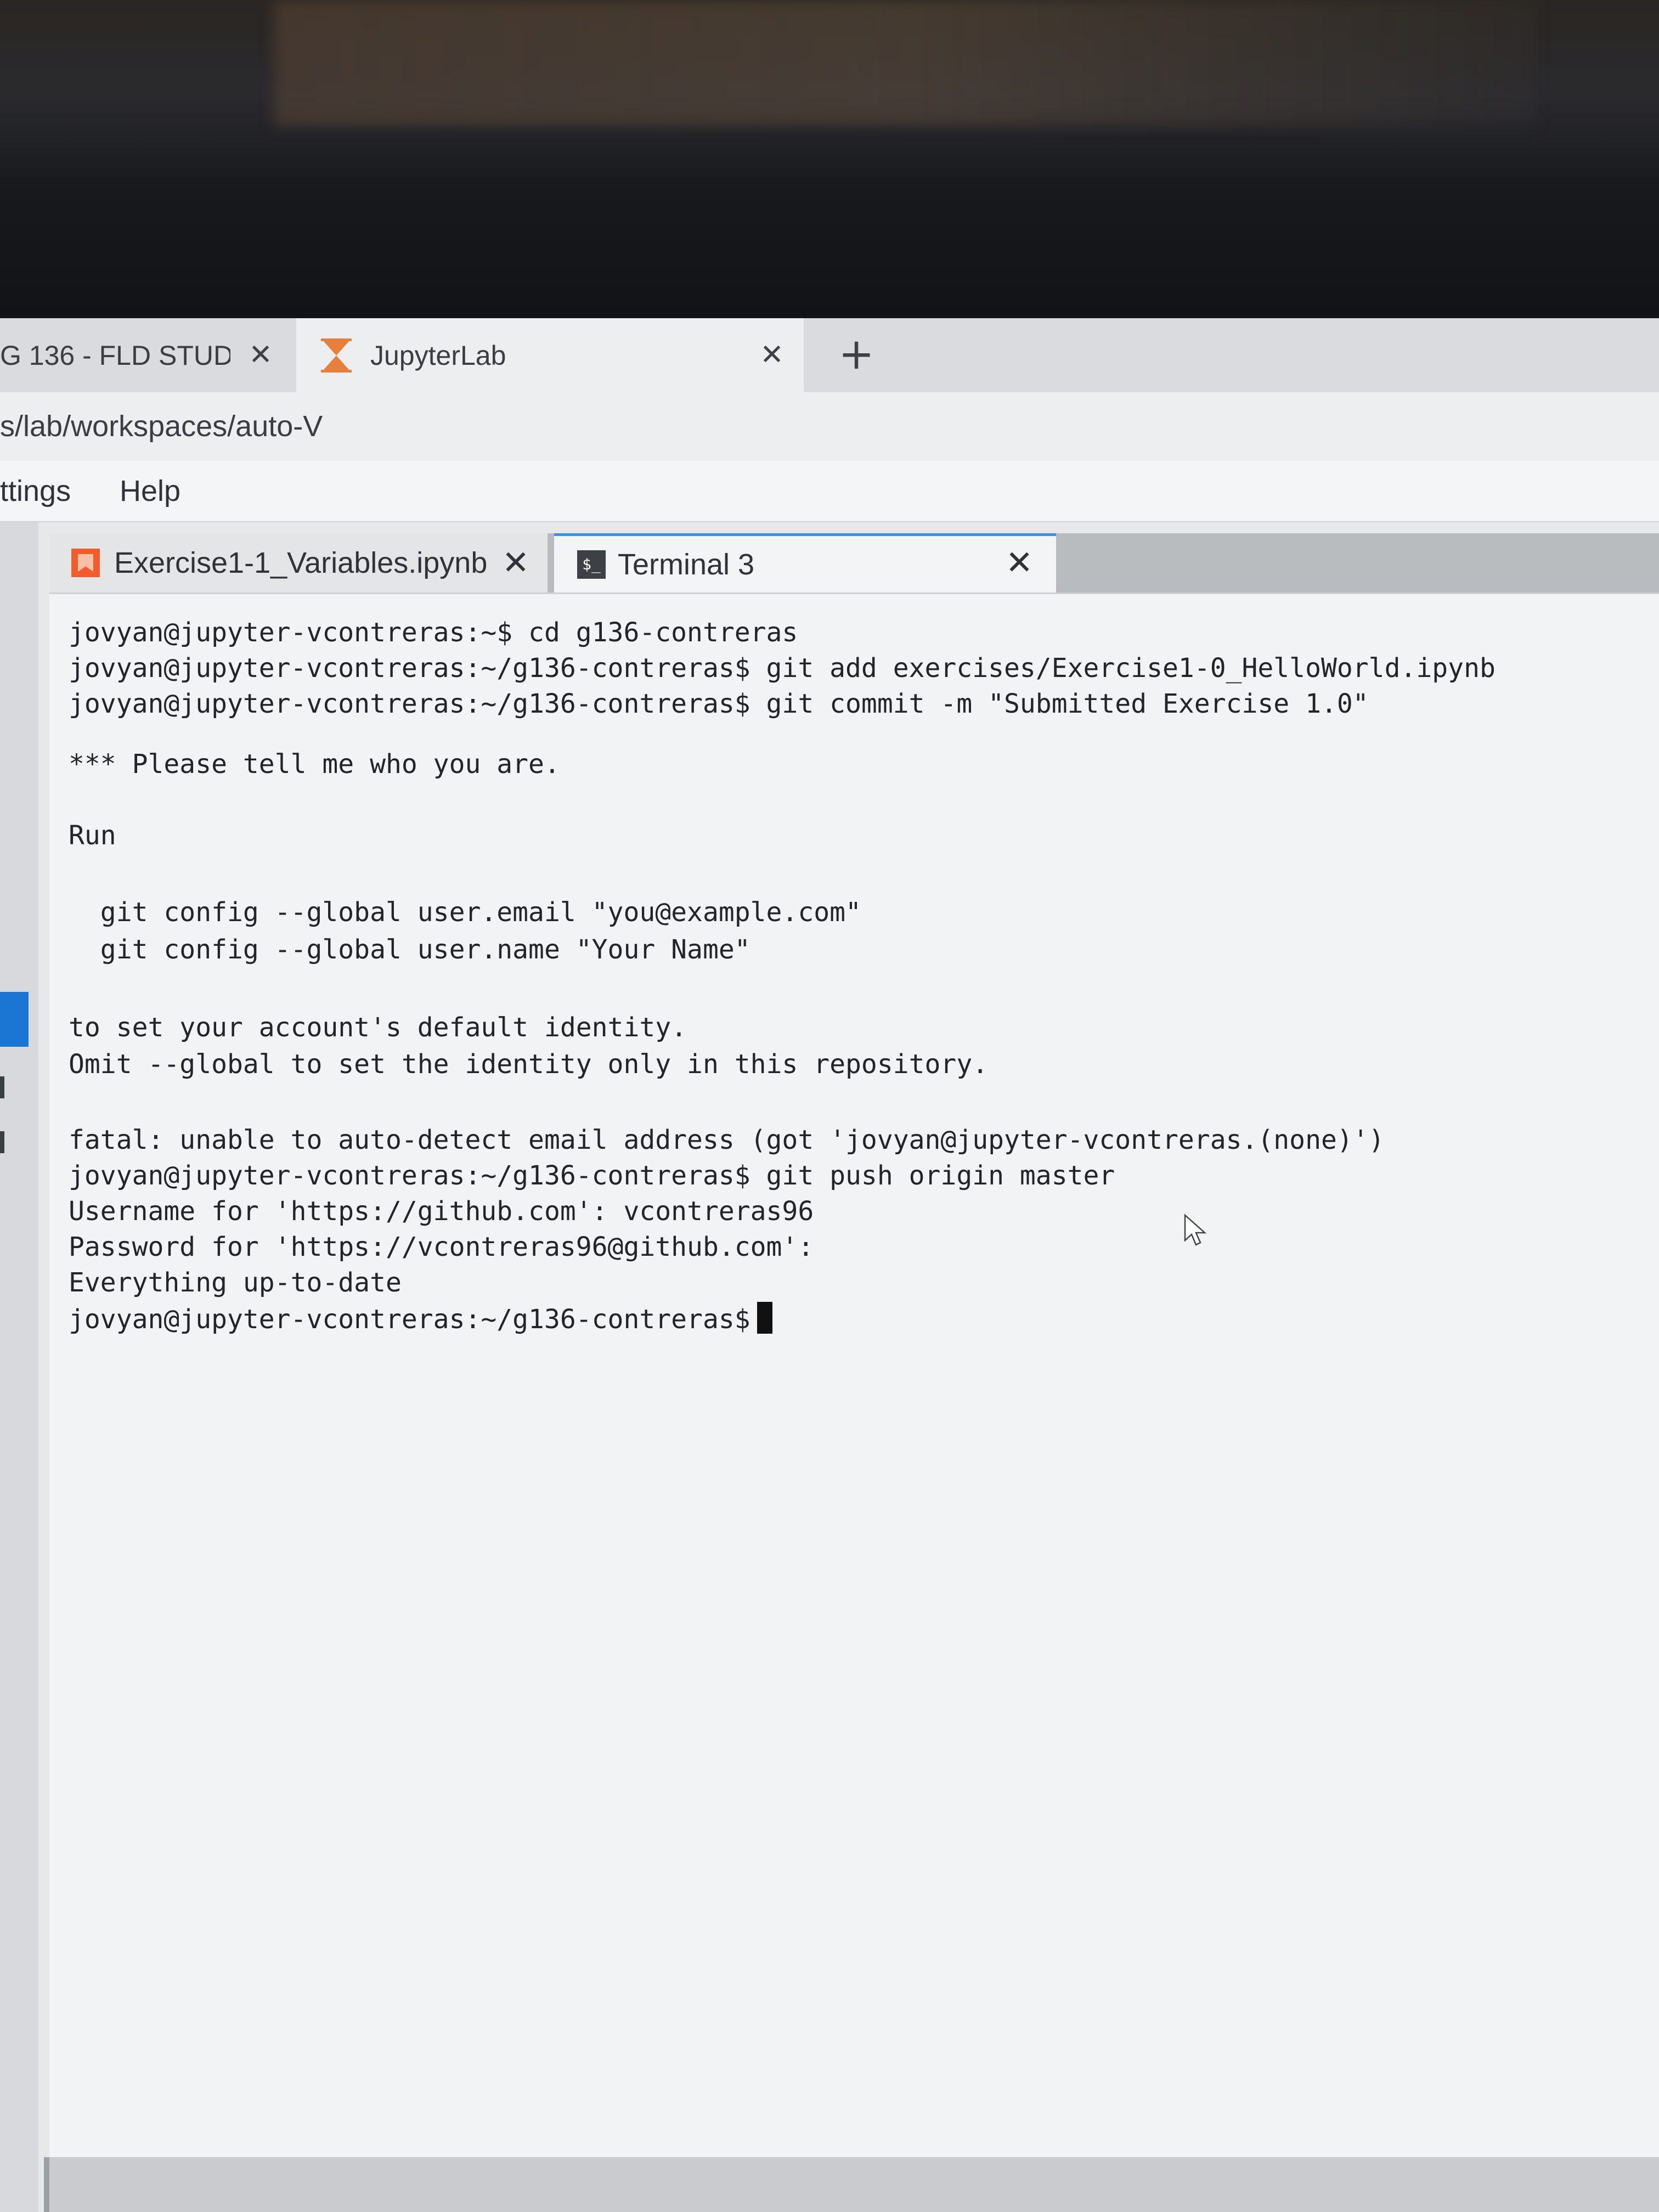 Image resolution: width=1659 pixels, height=2212 pixels. What do you see at coordinates (36, 491) in the screenshot?
I see `menu-settings: ttings` at bounding box center [36, 491].